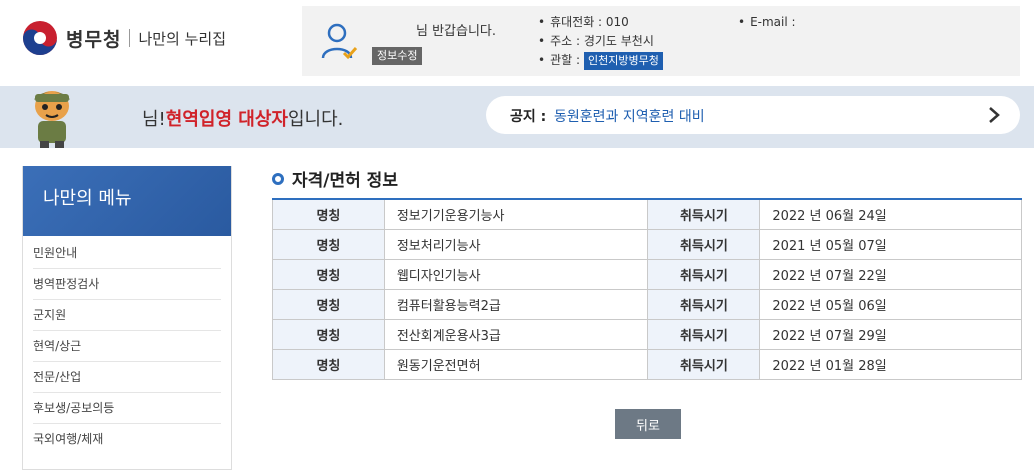  I want to click on license-name: 원동기운전면허, so click(516, 364).